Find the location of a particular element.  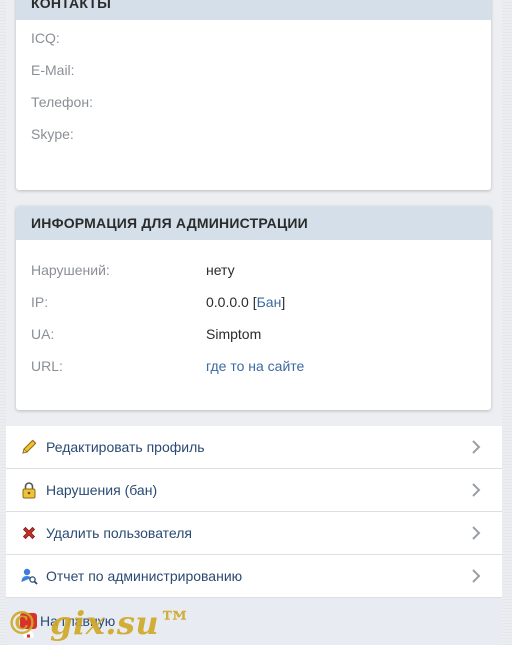

menu-item-violations-ban: Нарушения (бан) is located at coordinates (254, 490).